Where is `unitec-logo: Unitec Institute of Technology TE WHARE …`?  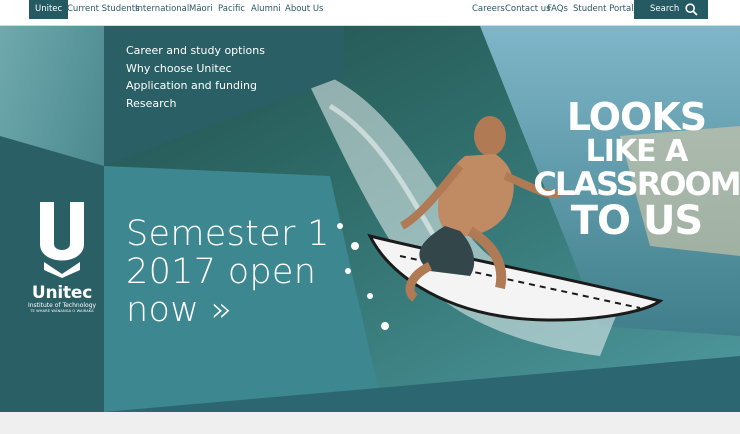 unitec-logo: Unitec Institute of Technology TE WHARE … is located at coordinates (62, 257).